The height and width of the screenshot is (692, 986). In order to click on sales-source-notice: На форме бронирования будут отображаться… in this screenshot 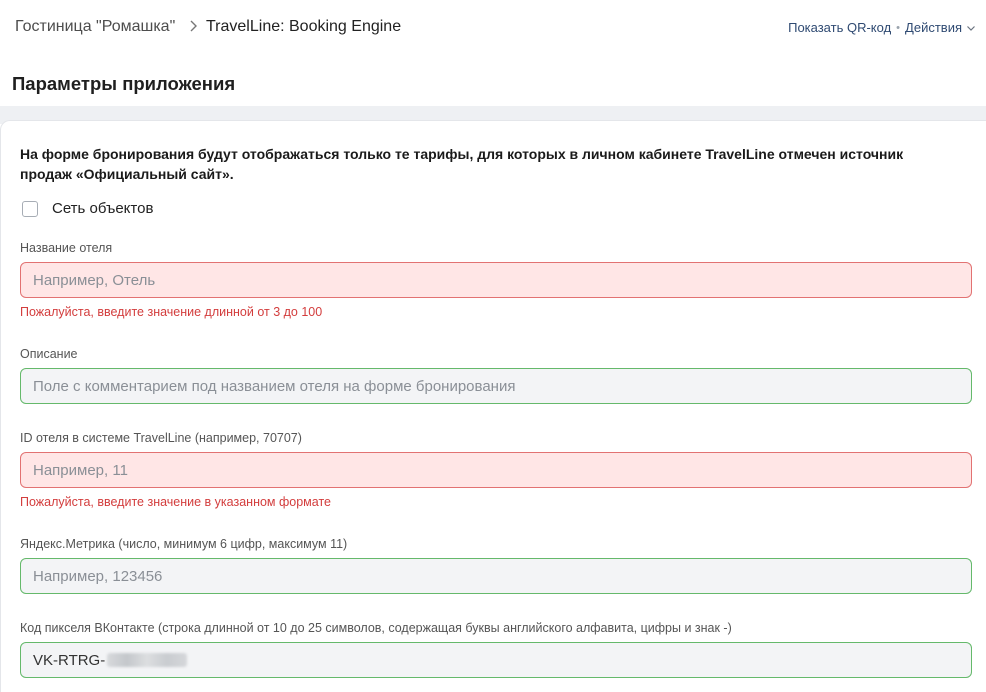, I will do `click(462, 164)`.